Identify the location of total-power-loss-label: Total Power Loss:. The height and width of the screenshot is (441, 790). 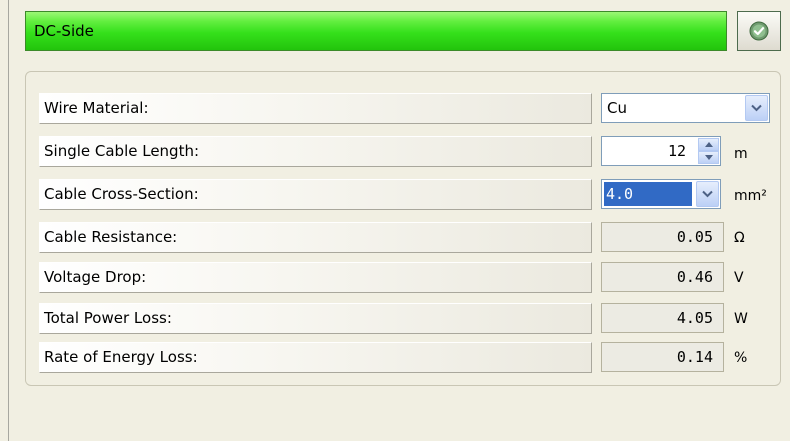
(315, 318).